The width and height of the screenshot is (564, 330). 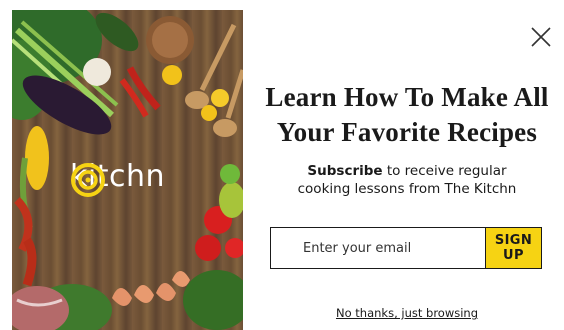 I want to click on signup-form: SIGN UP, so click(x=406, y=248).